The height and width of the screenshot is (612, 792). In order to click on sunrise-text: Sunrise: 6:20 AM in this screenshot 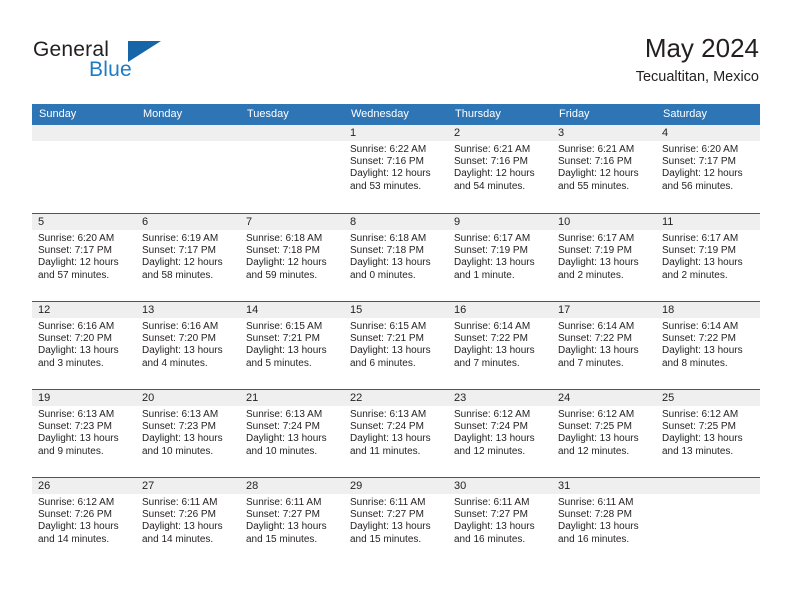, I will do `click(700, 149)`.